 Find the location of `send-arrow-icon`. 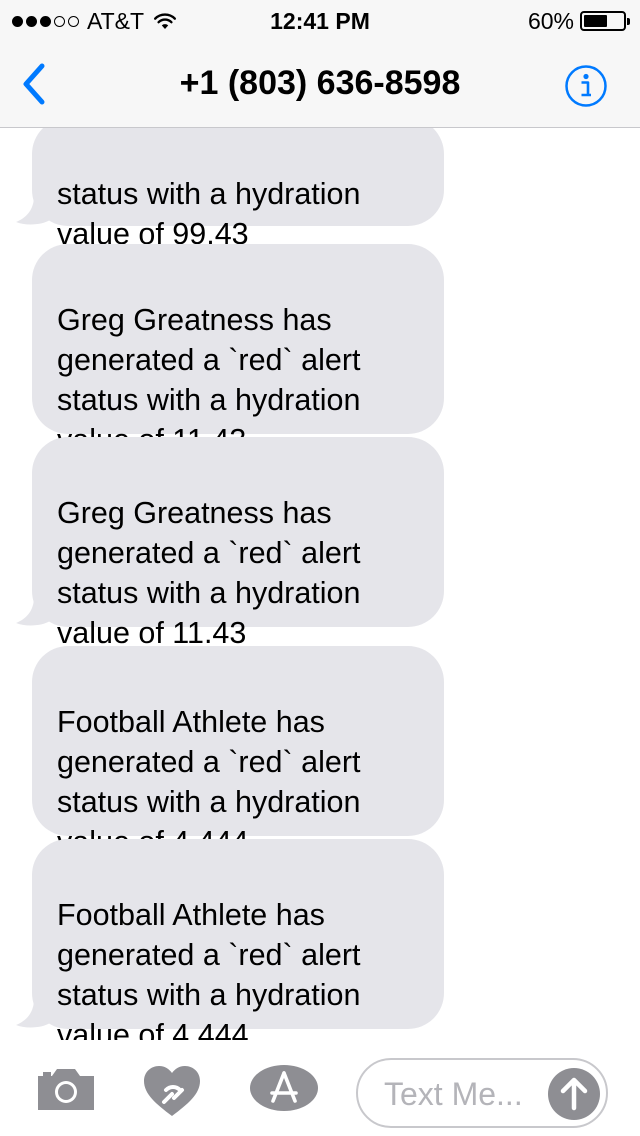

send-arrow-icon is located at coordinates (574, 1094).